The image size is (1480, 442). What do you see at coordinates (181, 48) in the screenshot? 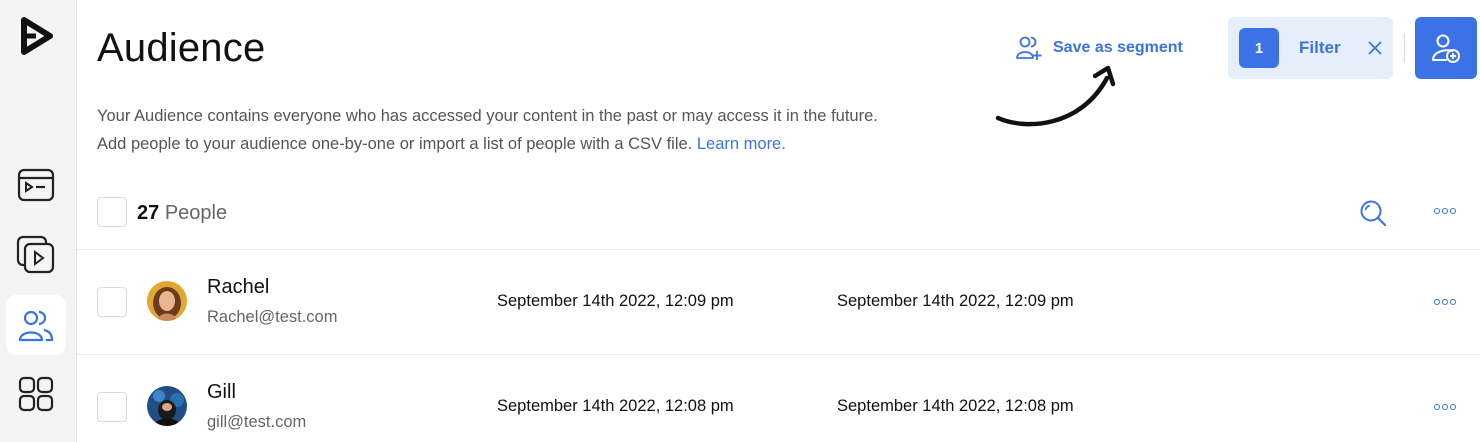
I see `page-title: Audience` at bounding box center [181, 48].